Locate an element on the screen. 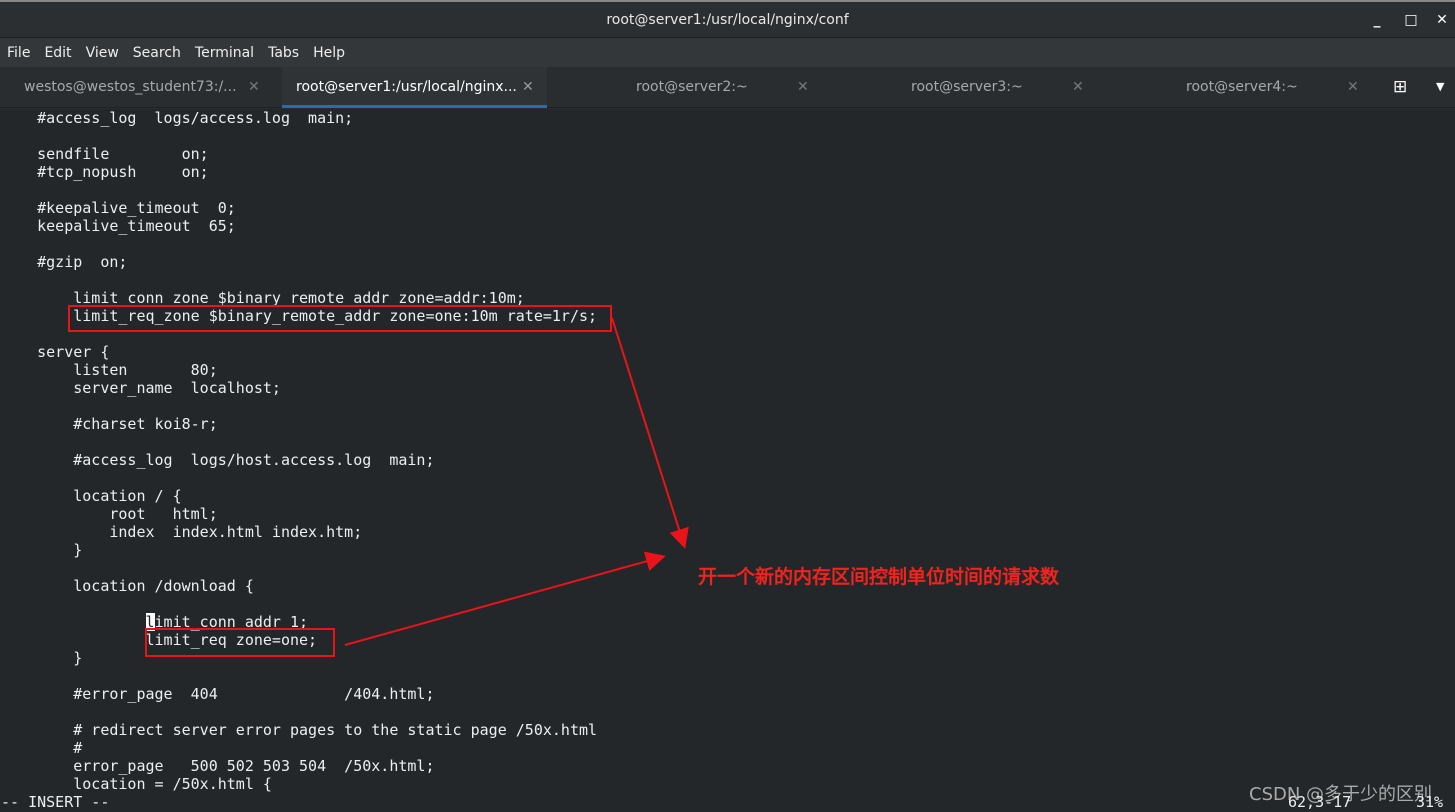 The height and width of the screenshot is (812, 1455). scroll-percent: 31% is located at coordinates (1430, 802).